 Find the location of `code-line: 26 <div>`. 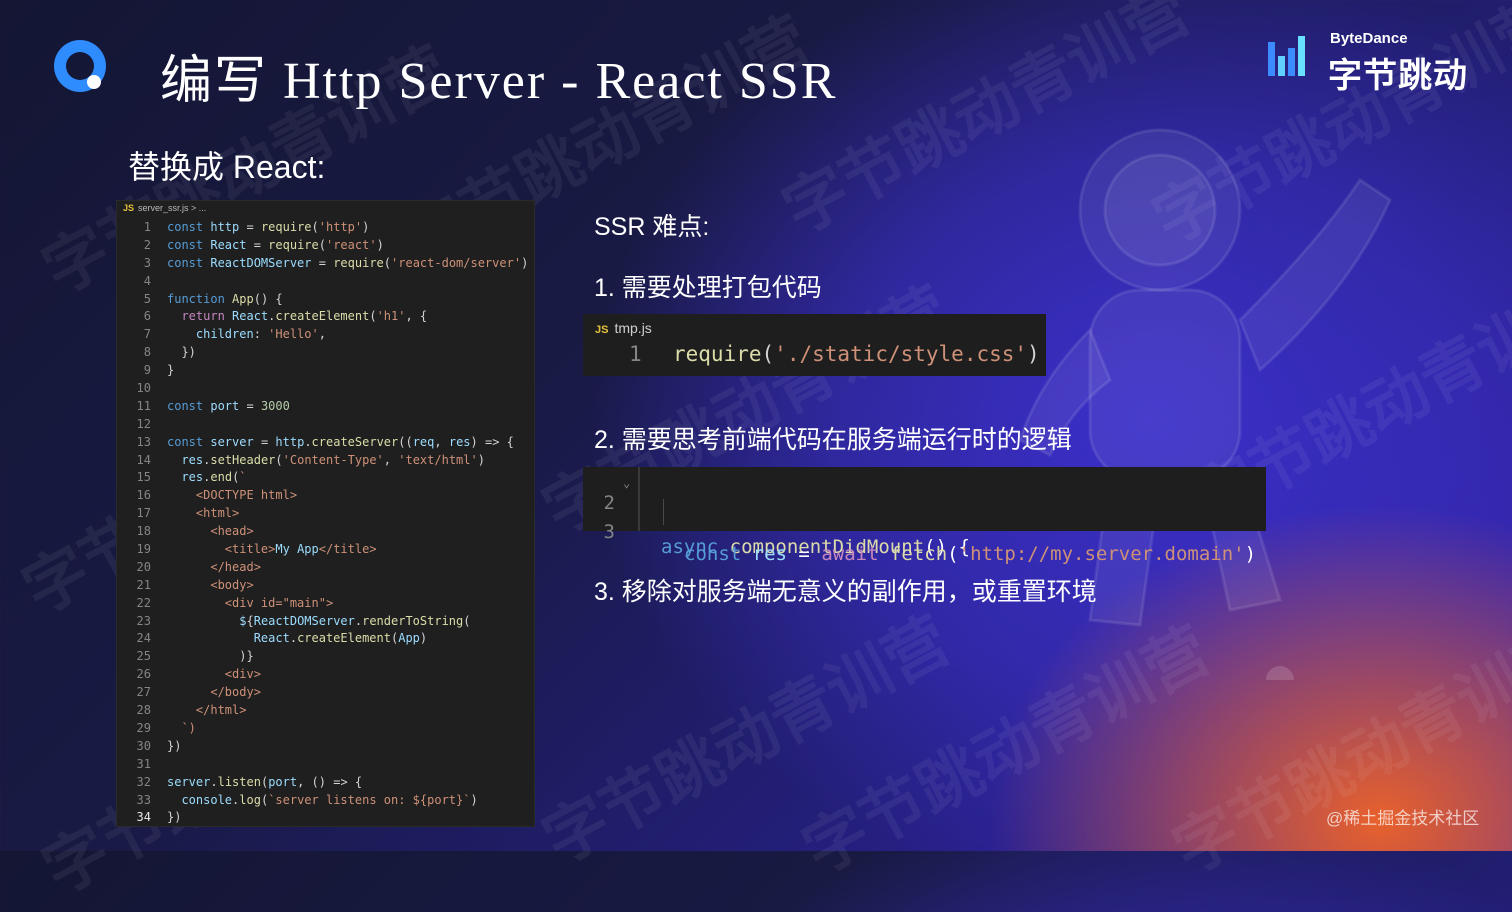

code-line: 26 <div> is located at coordinates (325, 675).